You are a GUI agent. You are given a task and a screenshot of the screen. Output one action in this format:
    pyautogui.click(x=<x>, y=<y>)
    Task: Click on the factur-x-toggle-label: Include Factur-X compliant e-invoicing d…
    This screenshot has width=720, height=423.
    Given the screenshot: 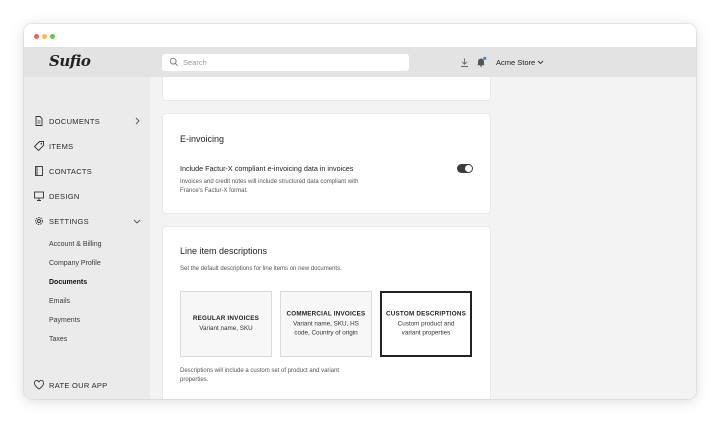 What is the action you would take?
    pyautogui.click(x=267, y=168)
    